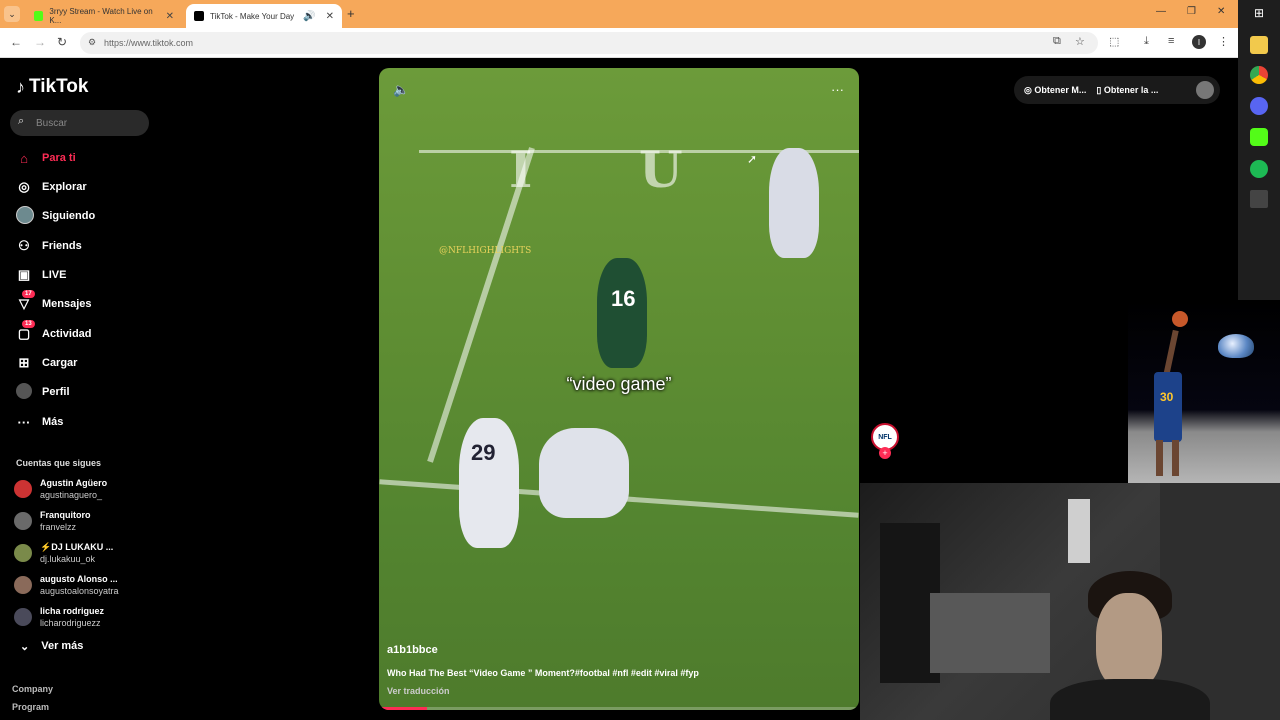  I want to click on jersey-number: 29, so click(483, 452).